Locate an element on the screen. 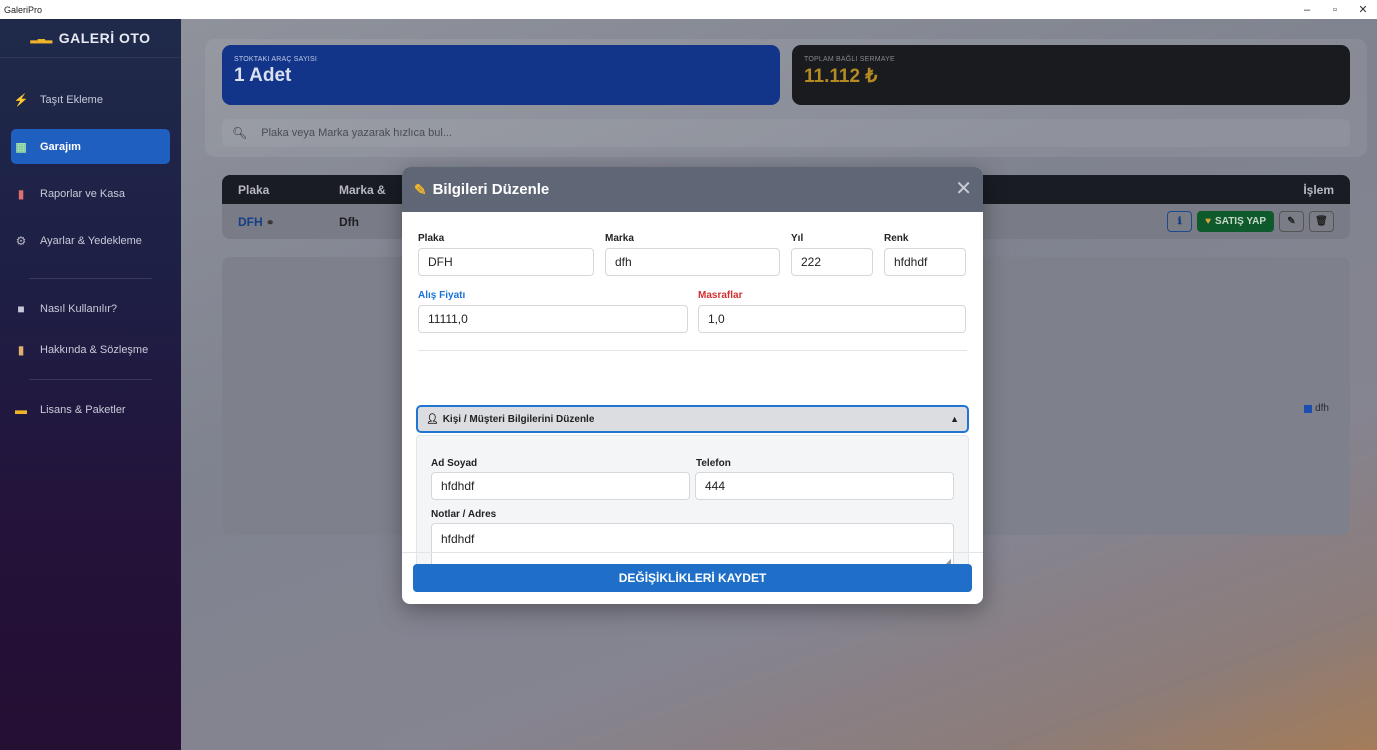  sidebar-item-label: Lisans & Paketler is located at coordinates (83, 409).